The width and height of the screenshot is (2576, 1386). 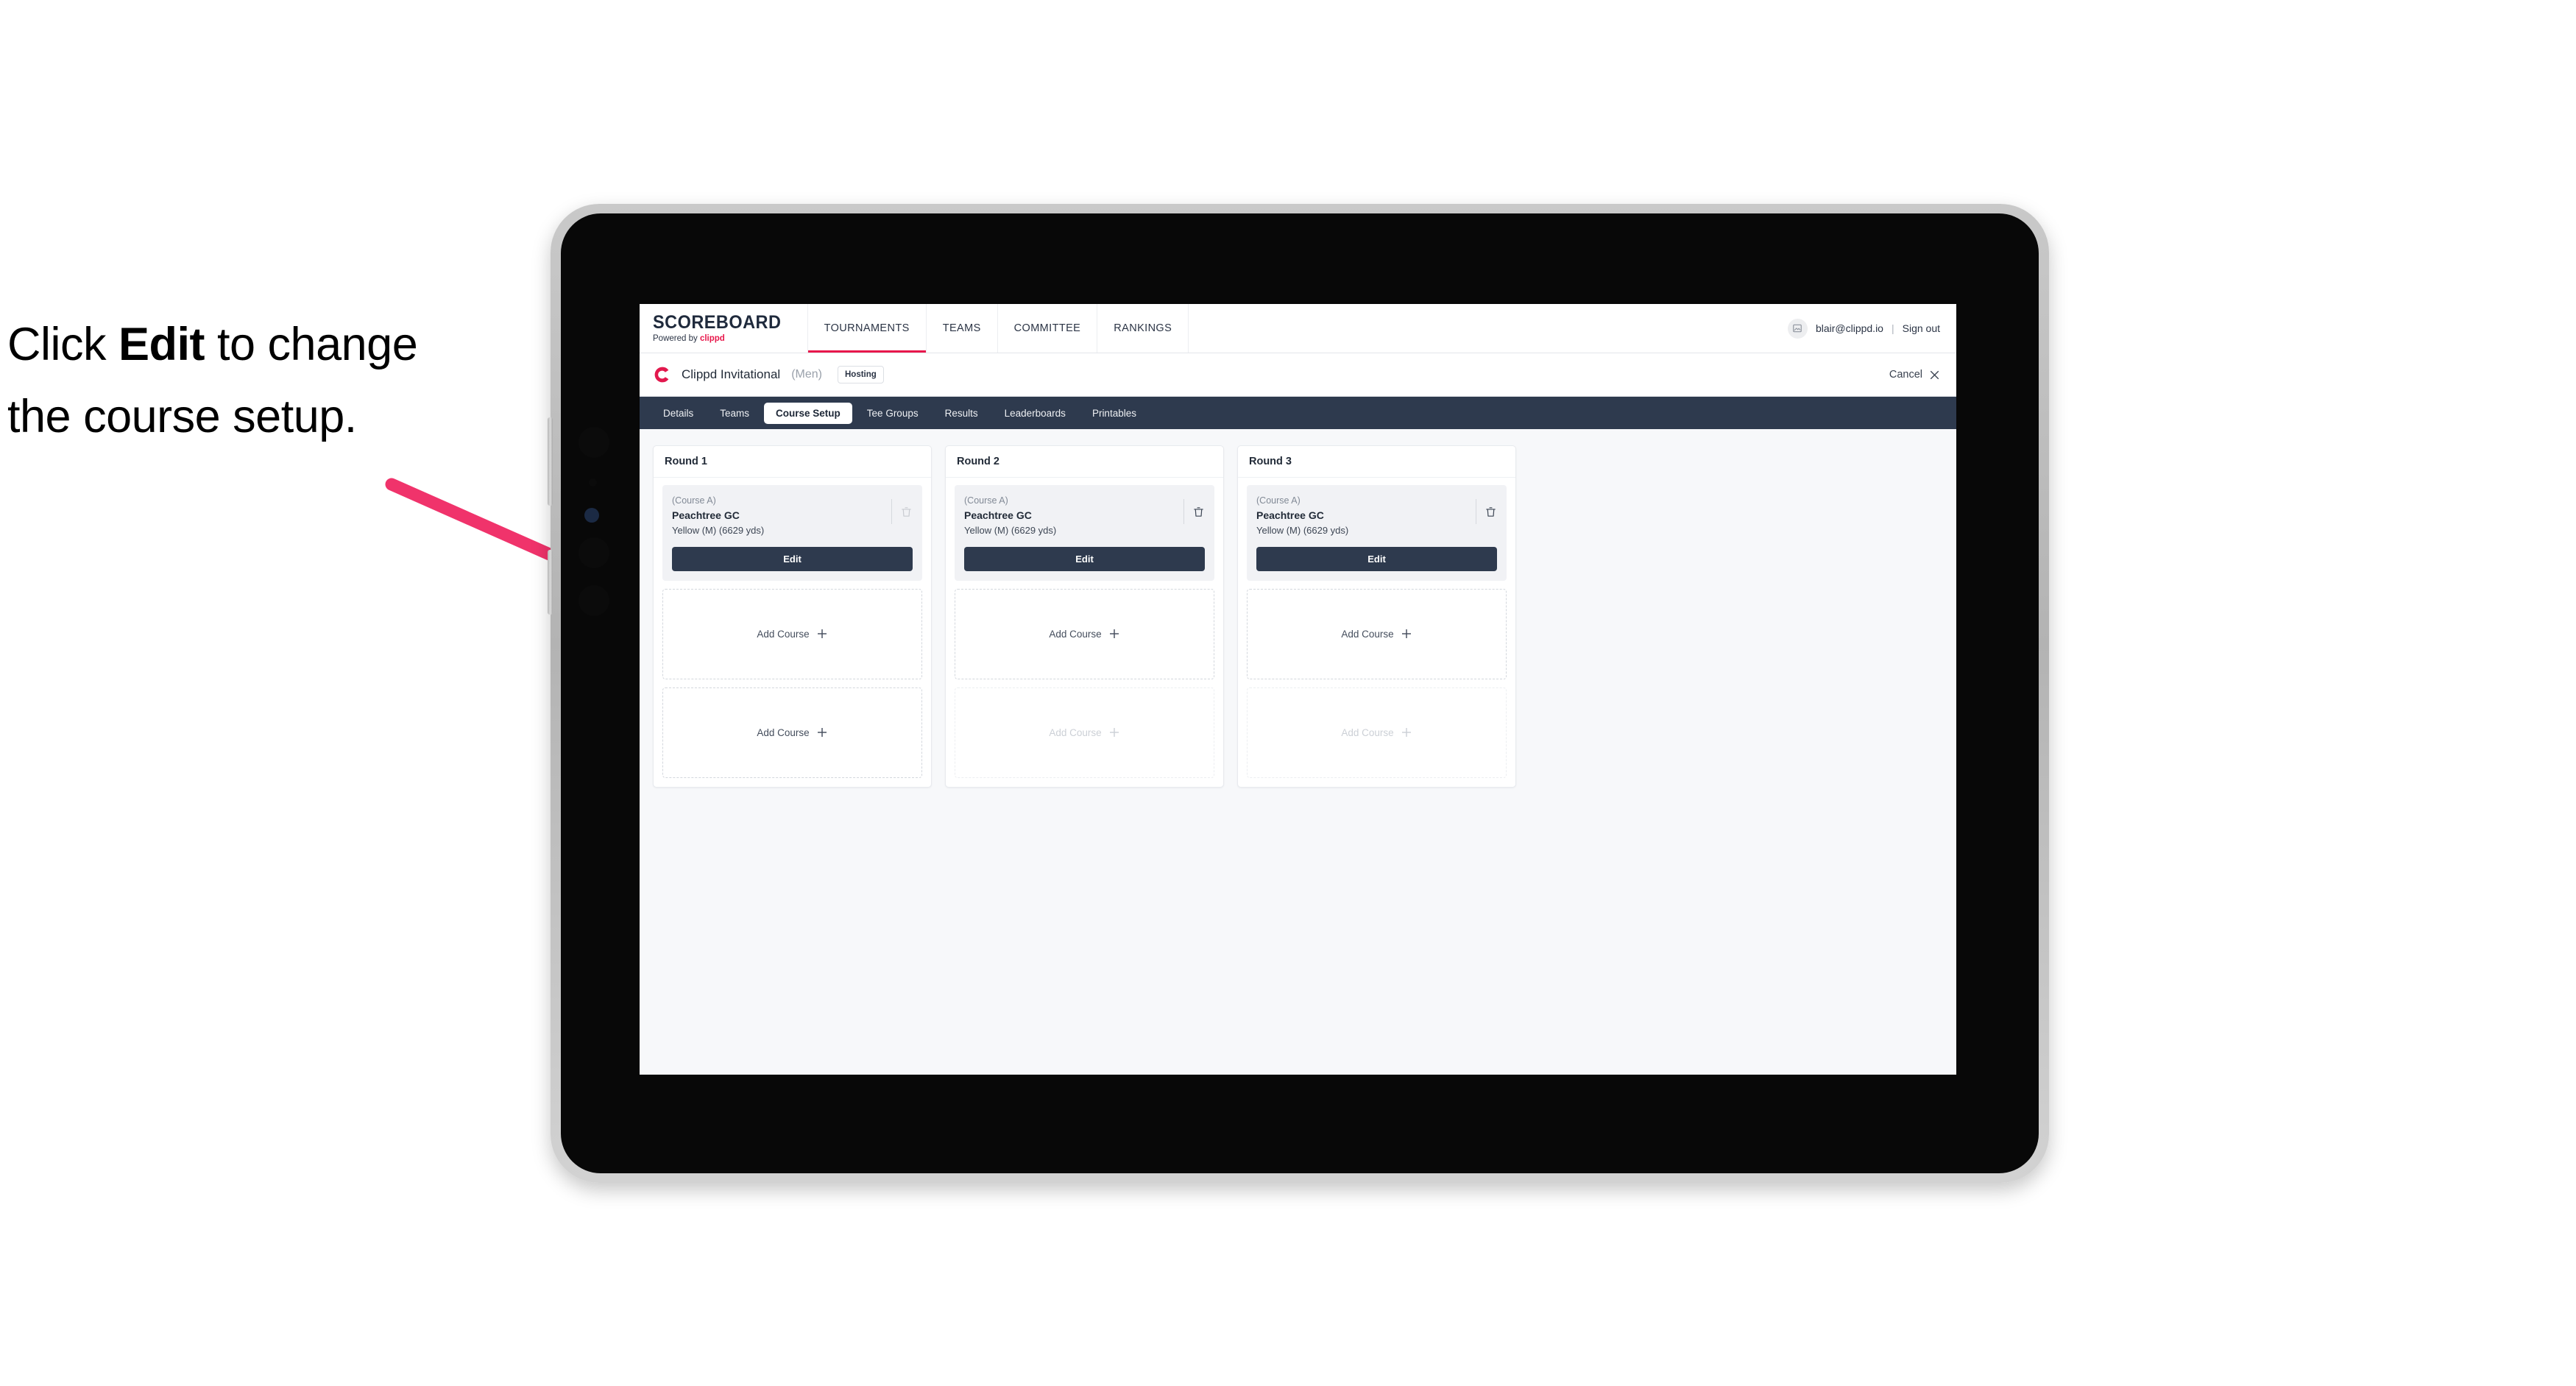 I want to click on nav-committee: COMMITTEE, so click(x=1048, y=329).